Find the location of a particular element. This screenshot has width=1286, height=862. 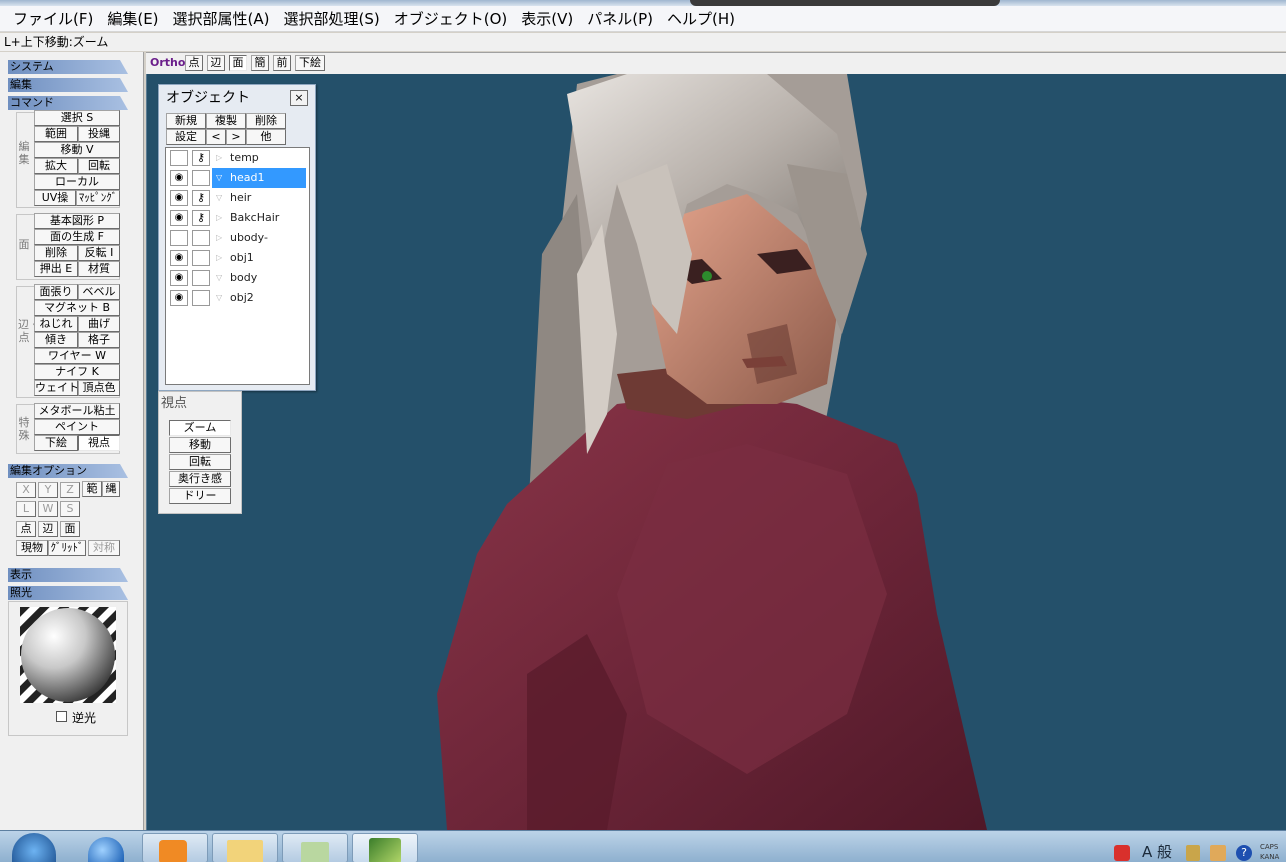

menu-file: ファイル(F) is located at coordinates (53, 19).